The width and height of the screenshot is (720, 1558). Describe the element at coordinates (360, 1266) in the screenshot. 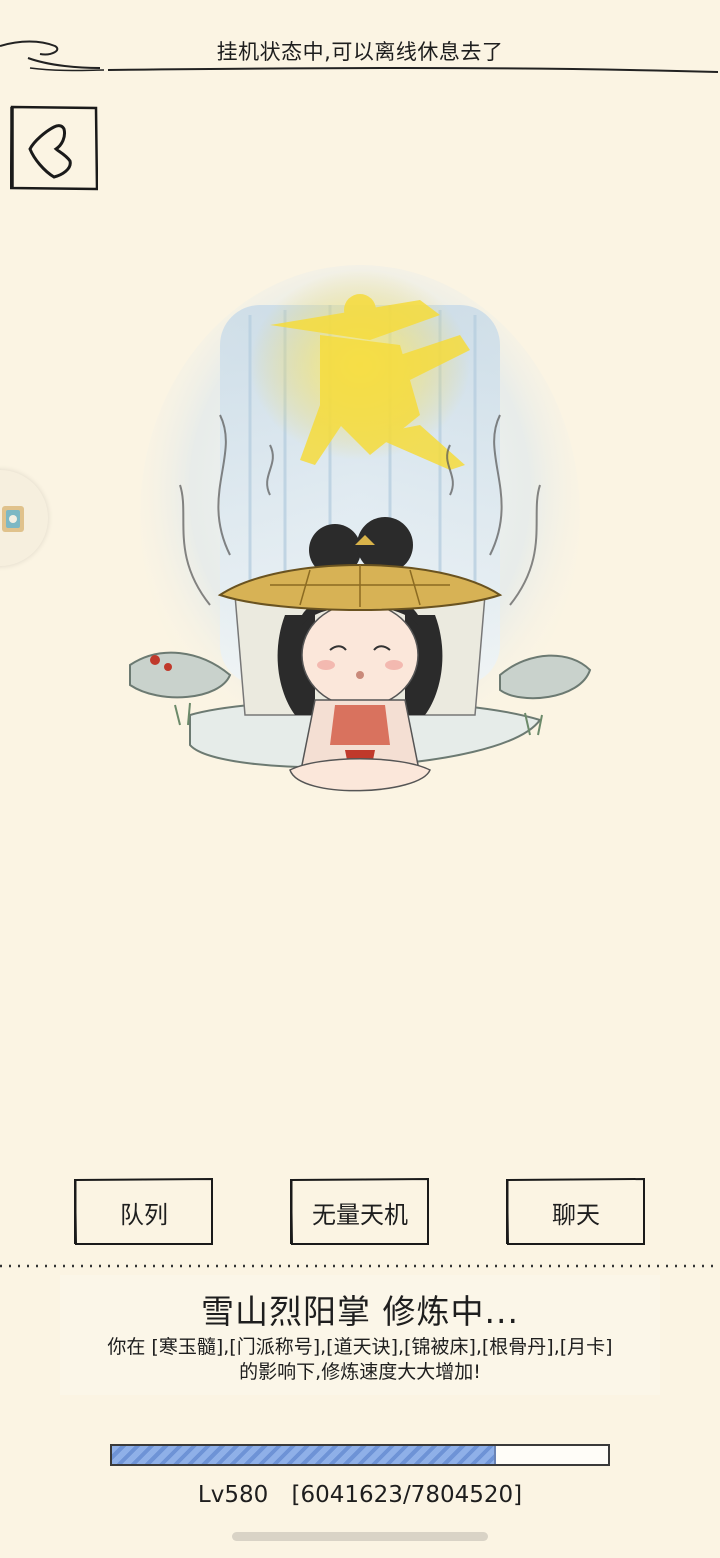

I see `dotted-divider` at that location.